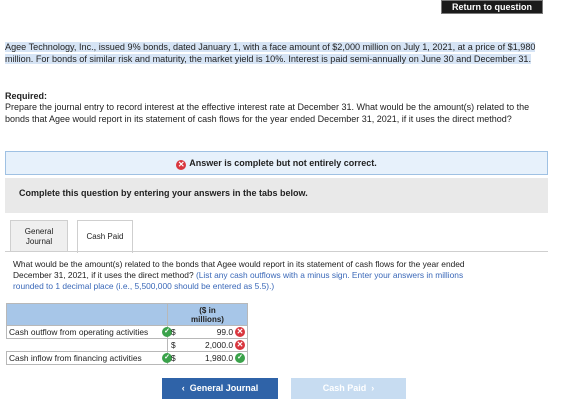 Image resolution: width=566 pixels, height=403 pixels. Describe the element at coordinates (183, 388) in the screenshot. I see `chevron-left-icon: ‹` at that location.